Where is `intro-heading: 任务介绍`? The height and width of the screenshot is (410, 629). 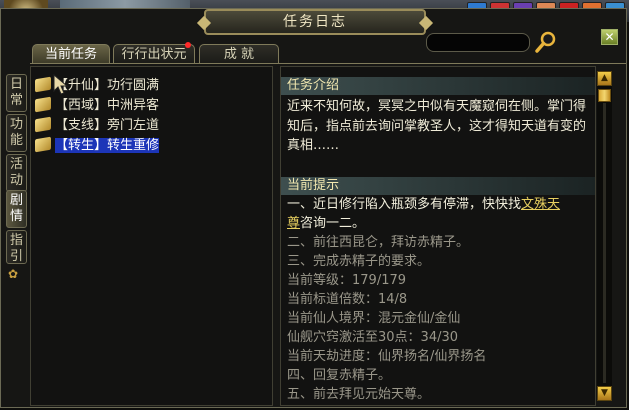
intro-heading: 任务介绍 is located at coordinates (438, 86).